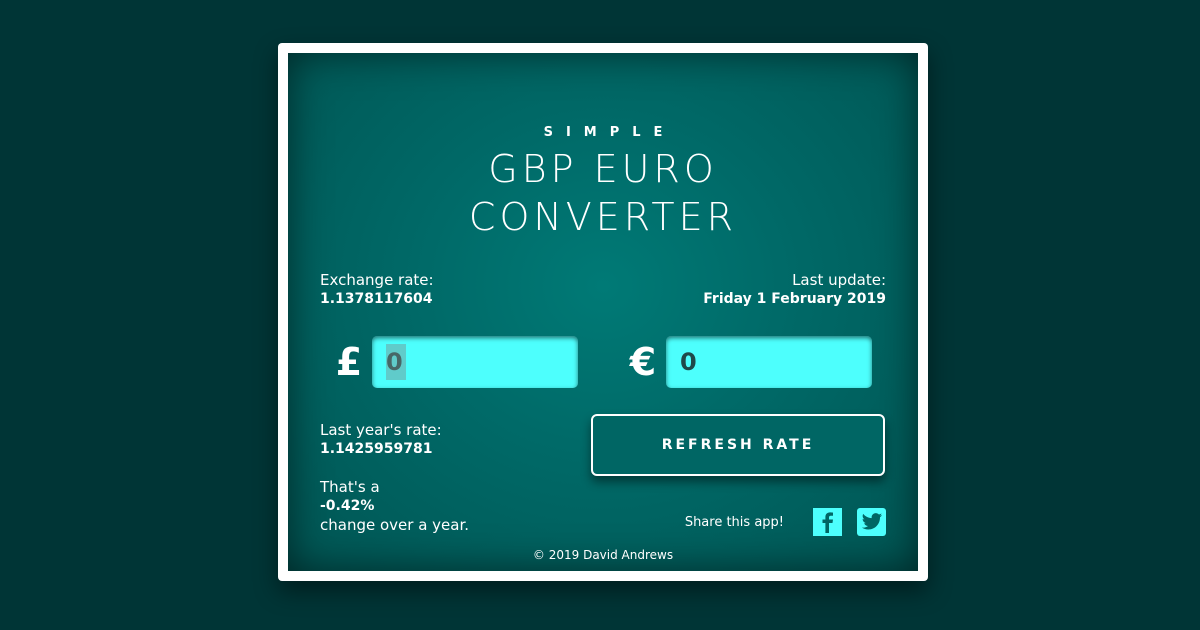 The width and height of the screenshot is (1200, 630). Describe the element at coordinates (734, 522) in the screenshot. I see `share-label: Share this app!` at that location.